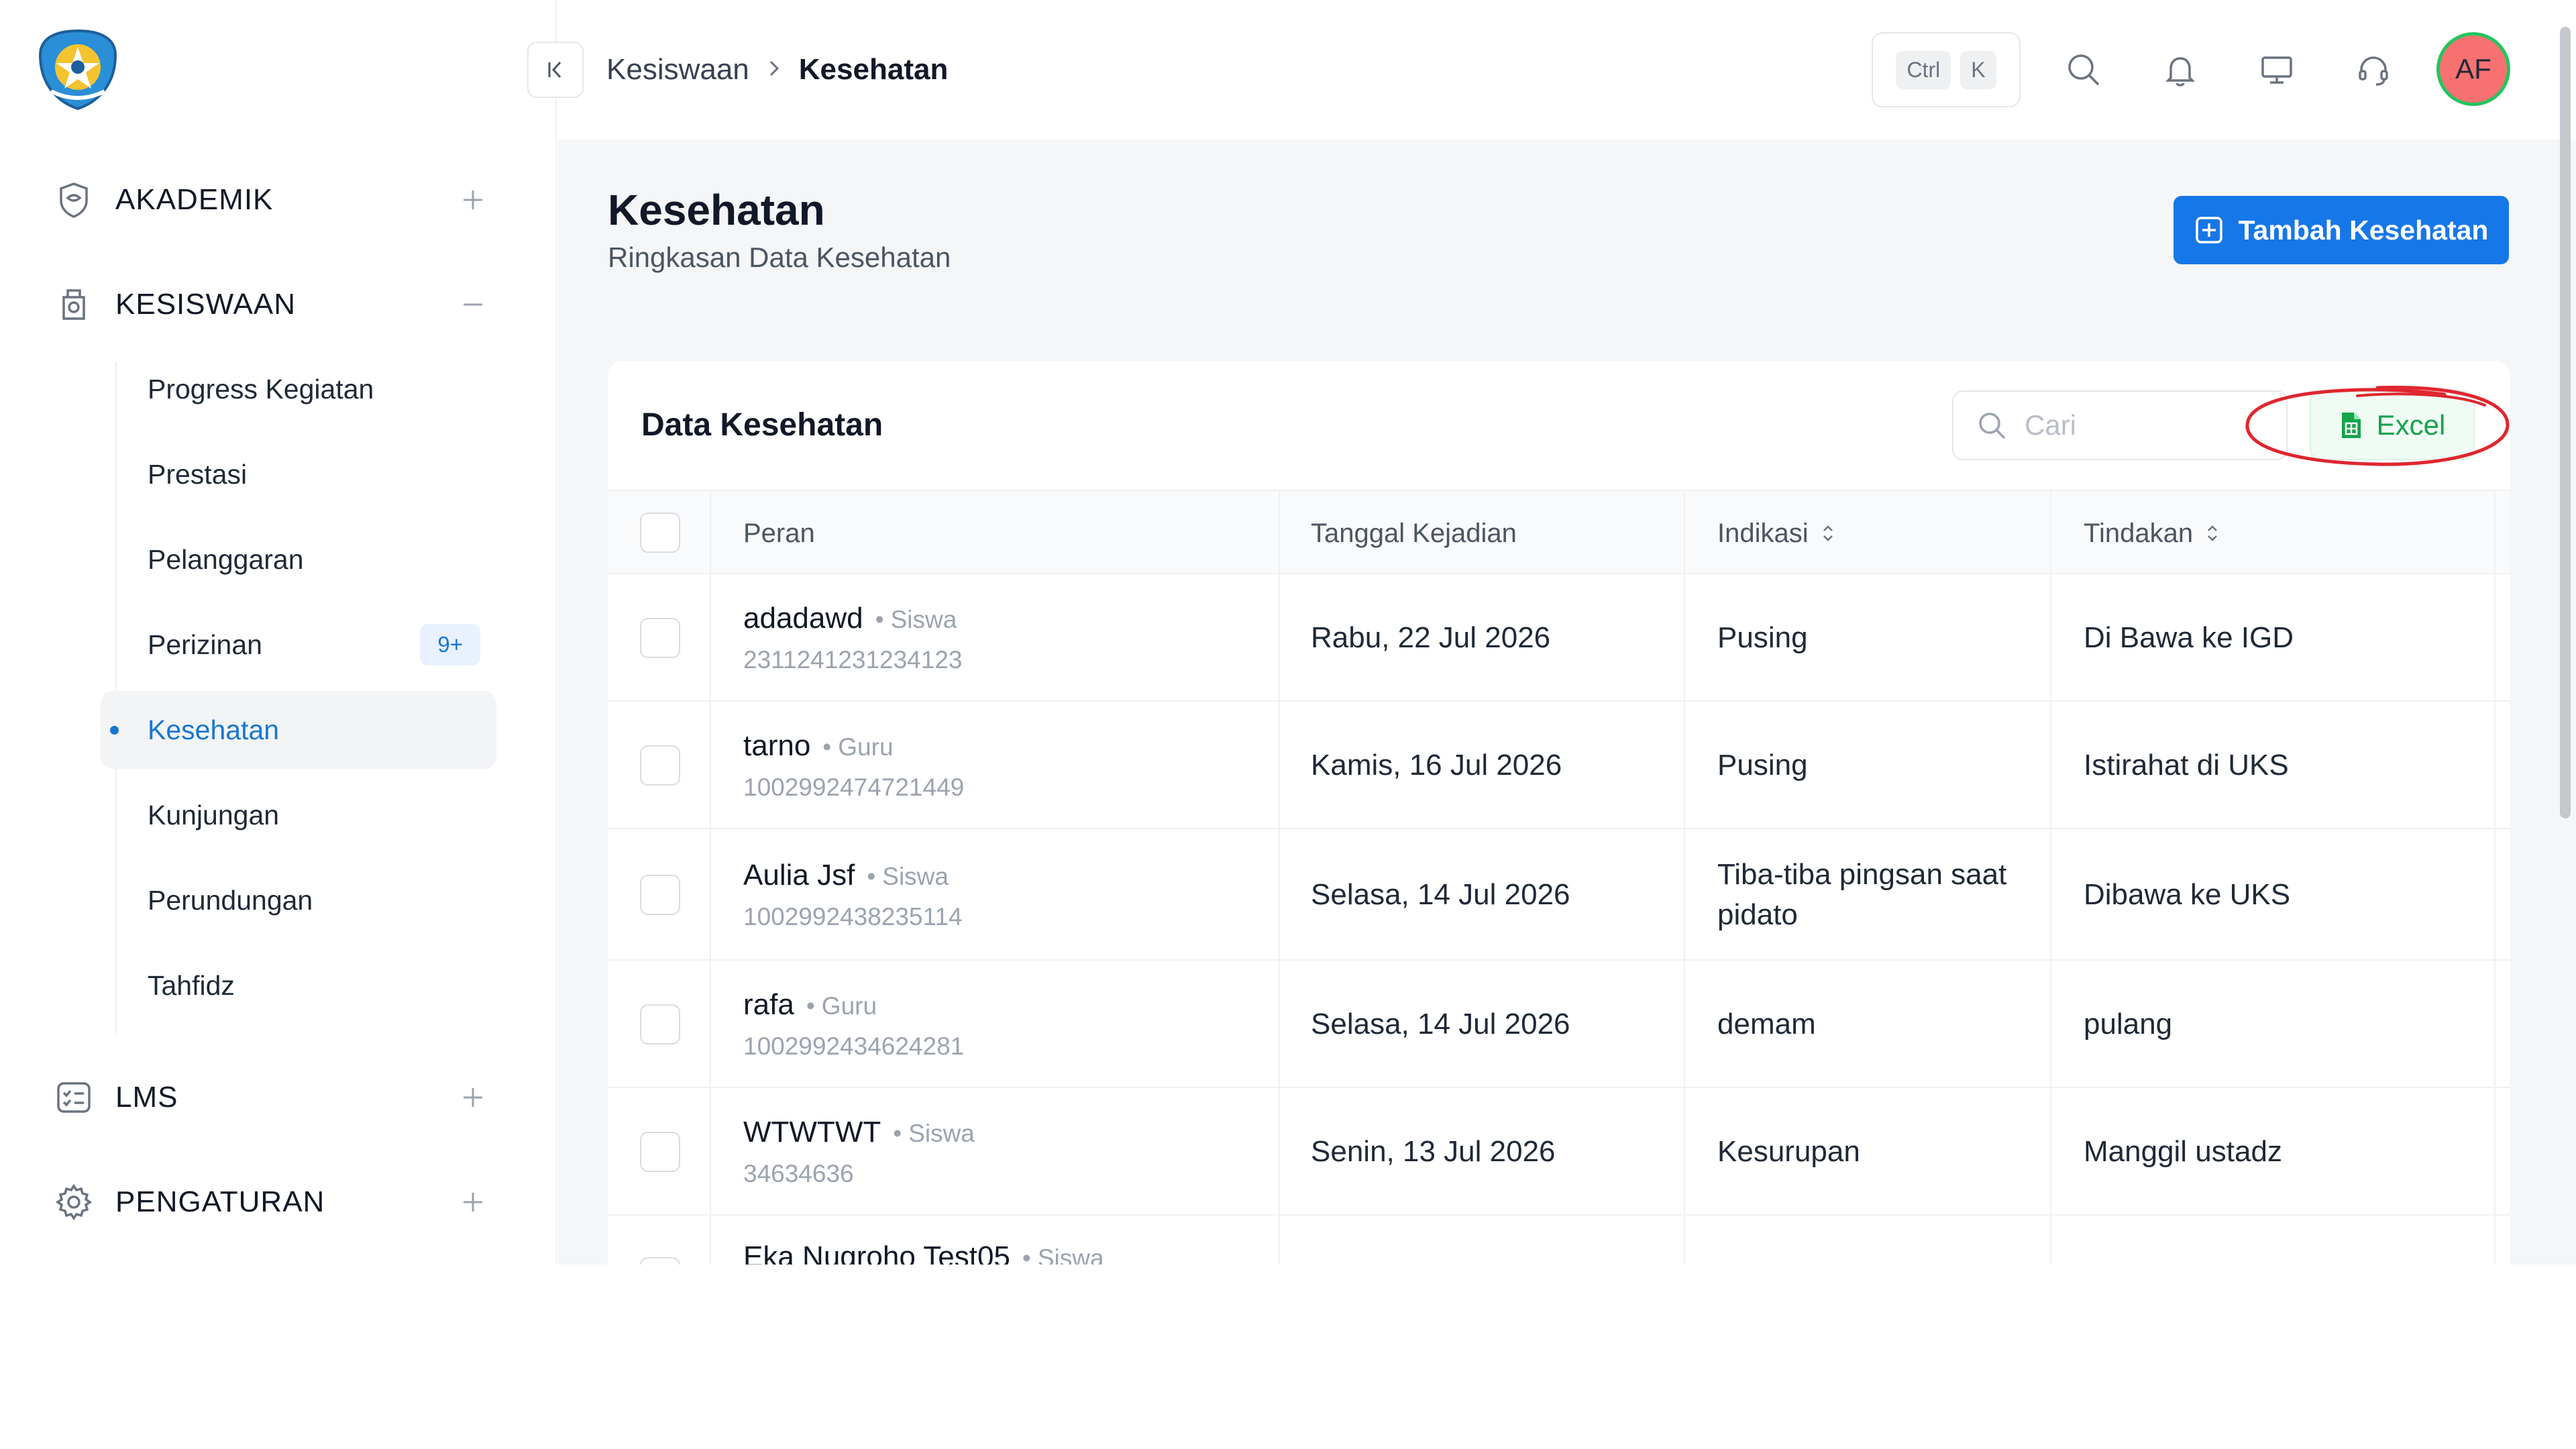 The image size is (2576, 1449). Describe the element at coordinates (762, 425) in the screenshot. I see `card-title: Data Kesehatan` at that location.